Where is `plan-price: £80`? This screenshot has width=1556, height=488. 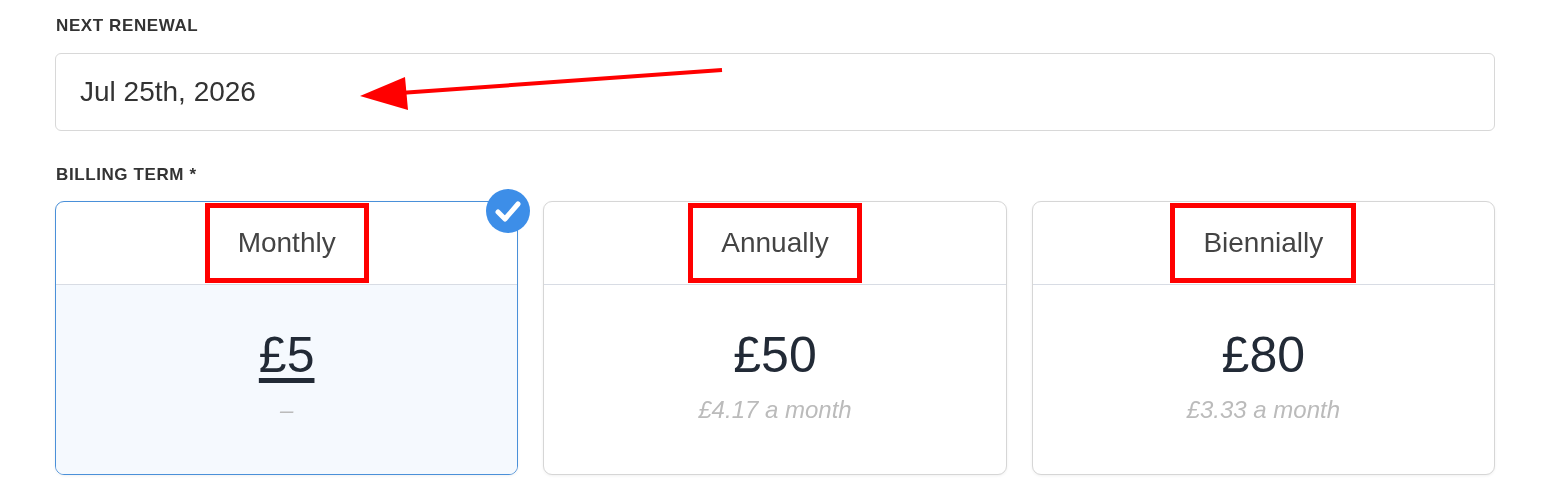 plan-price: £80 is located at coordinates (1263, 354).